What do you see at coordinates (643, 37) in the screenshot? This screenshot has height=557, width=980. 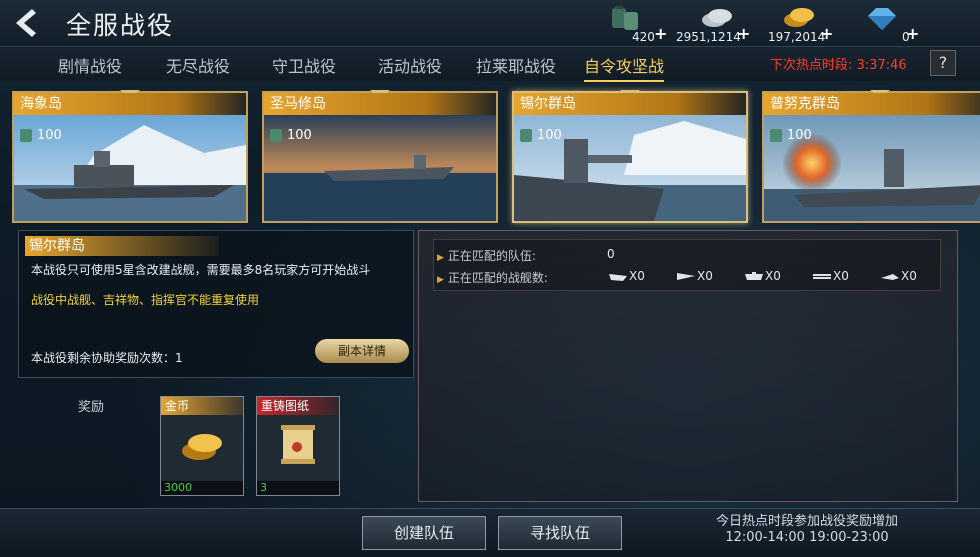 I see `fuel-value: 420` at bounding box center [643, 37].